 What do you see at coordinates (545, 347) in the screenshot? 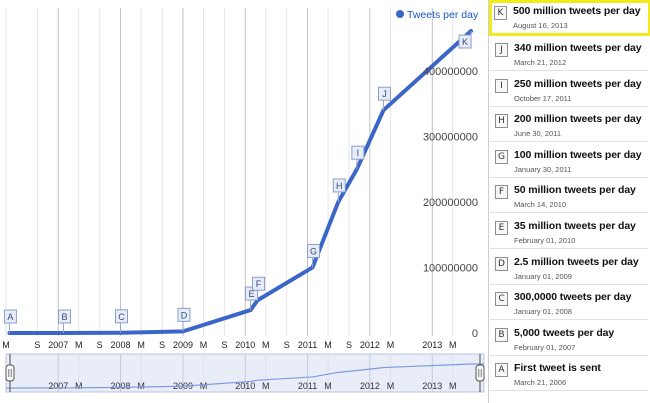
I see `annotation-date: February 01, 2007` at bounding box center [545, 347].